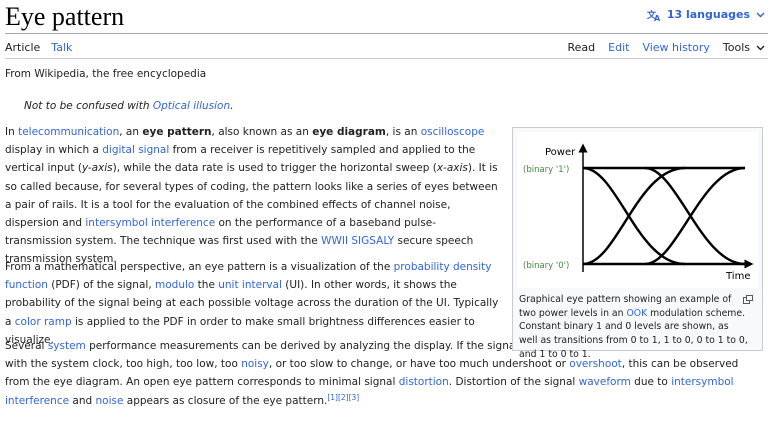 This screenshot has height=423, width=773. I want to click on link-system: system, so click(67, 346).